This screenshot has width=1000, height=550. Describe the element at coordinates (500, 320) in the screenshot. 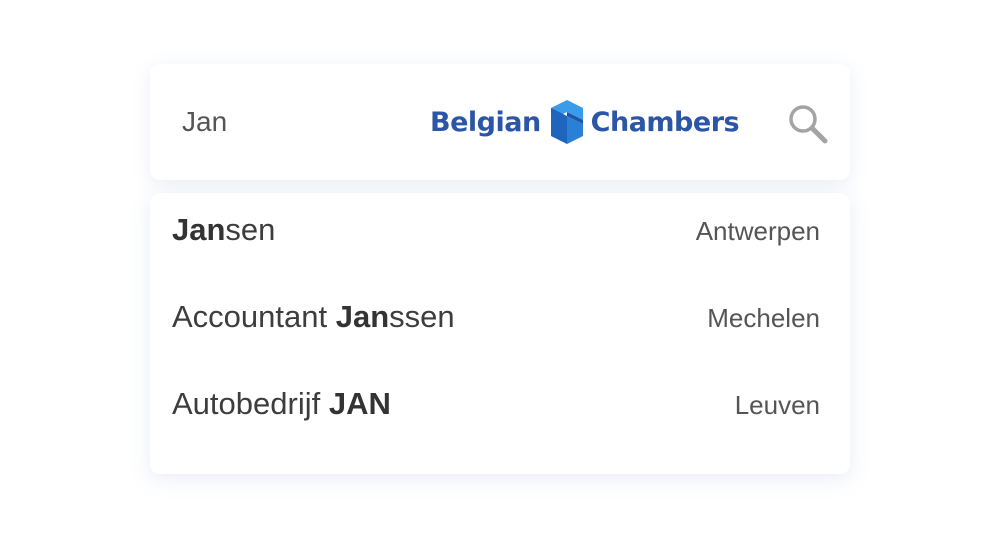

I see `result-item: Accountant Janssen Mechelen` at that location.